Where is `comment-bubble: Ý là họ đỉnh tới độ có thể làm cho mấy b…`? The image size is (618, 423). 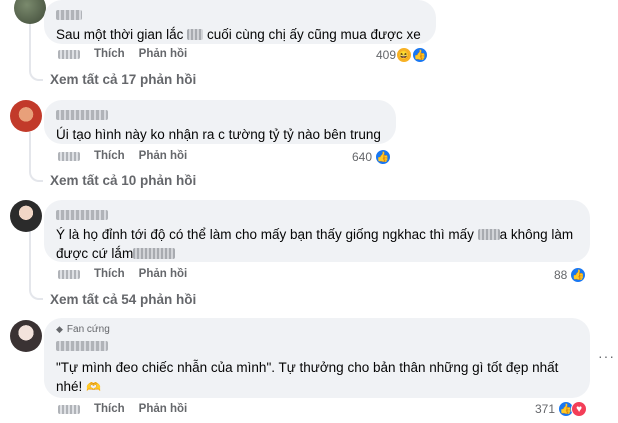 comment-bubble: Ý là họ đỉnh tới độ có thể làm cho mấy b… is located at coordinates (317, 231).